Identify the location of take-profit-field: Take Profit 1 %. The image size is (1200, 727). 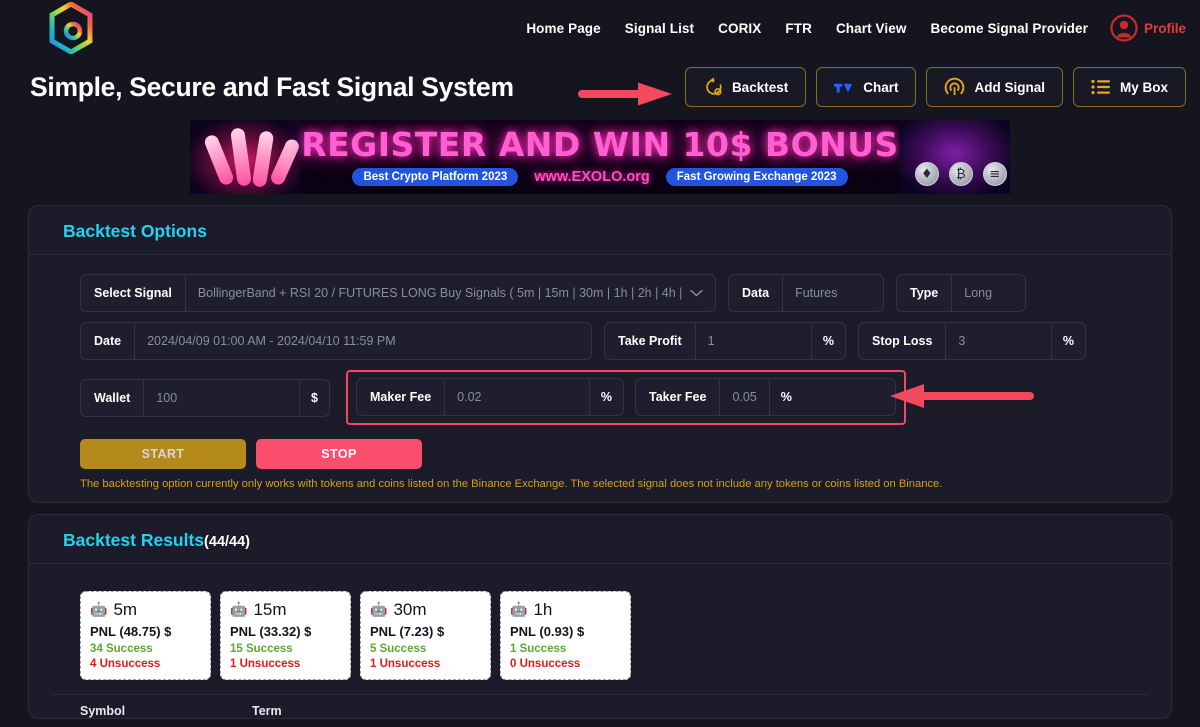
(725, 341).